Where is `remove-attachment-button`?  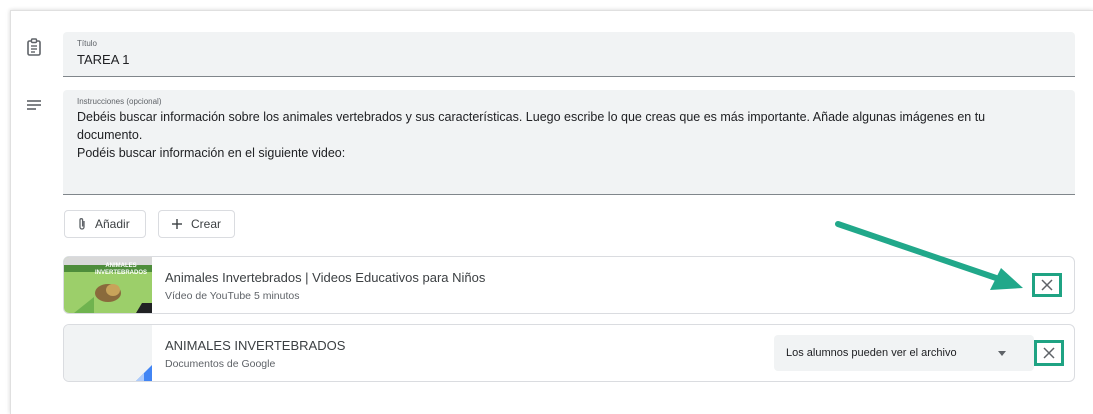
remove-attachment-button is located at coordinates (1049, 353).